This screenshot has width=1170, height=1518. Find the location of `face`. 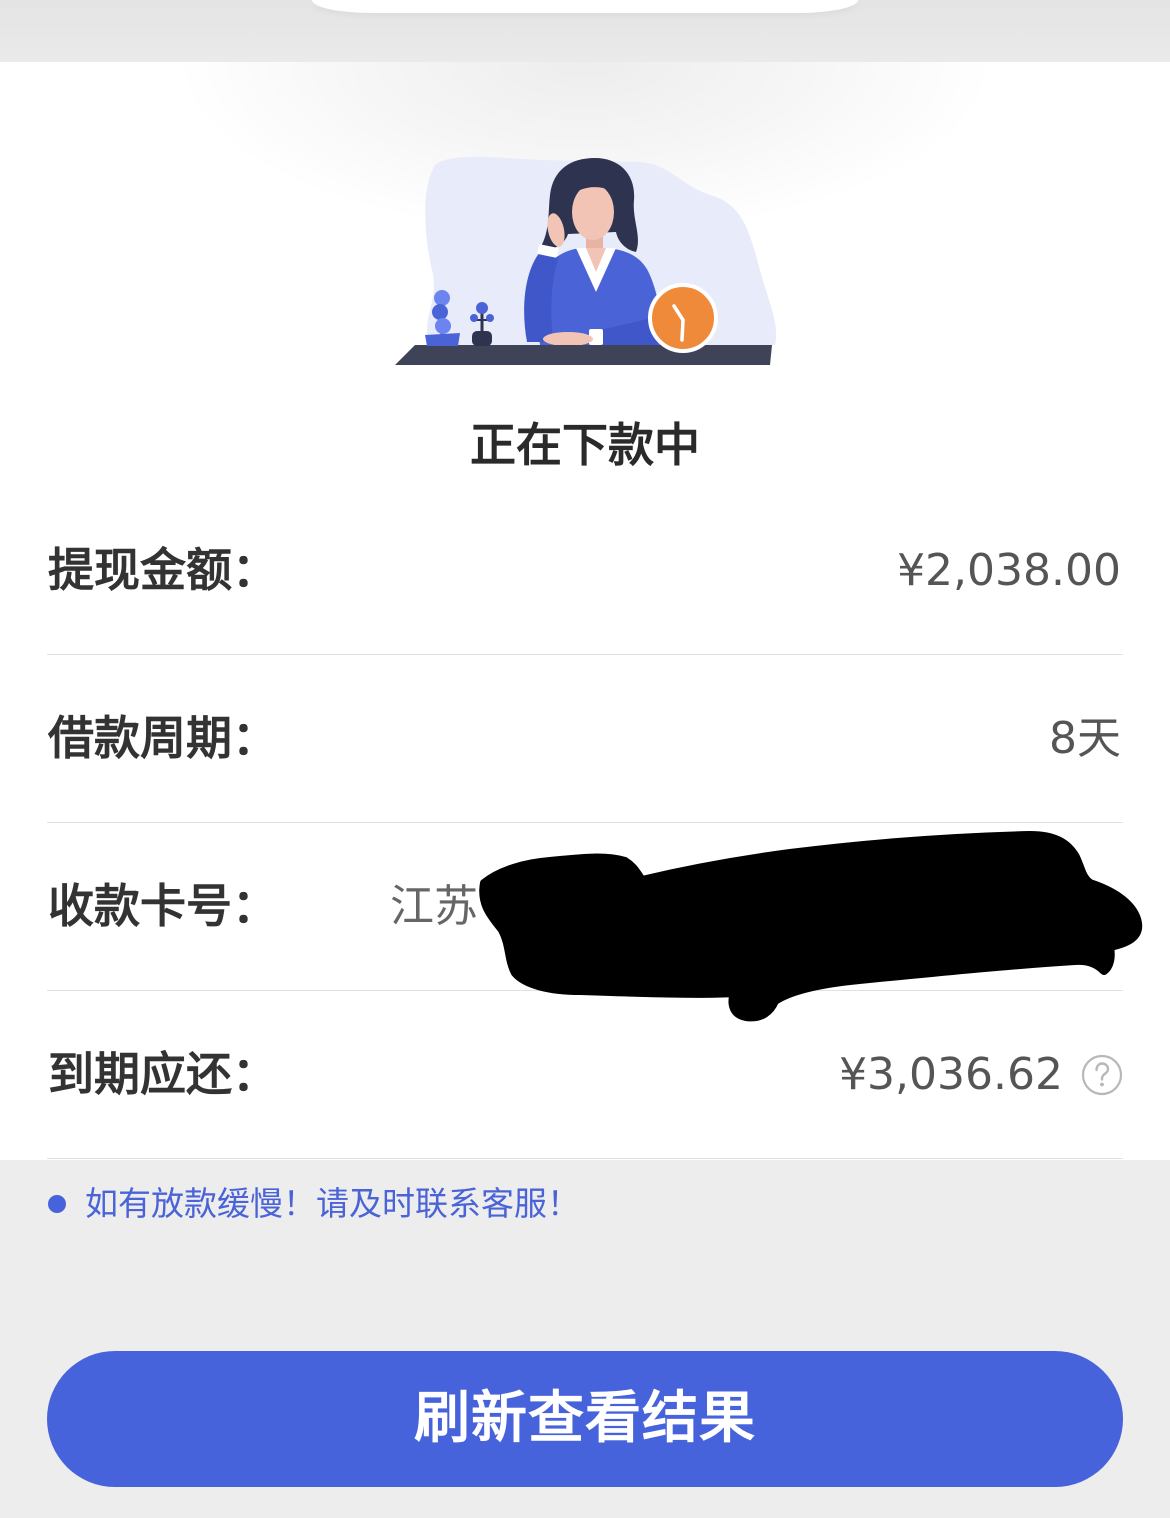

face is located at coordinates (593, 212).